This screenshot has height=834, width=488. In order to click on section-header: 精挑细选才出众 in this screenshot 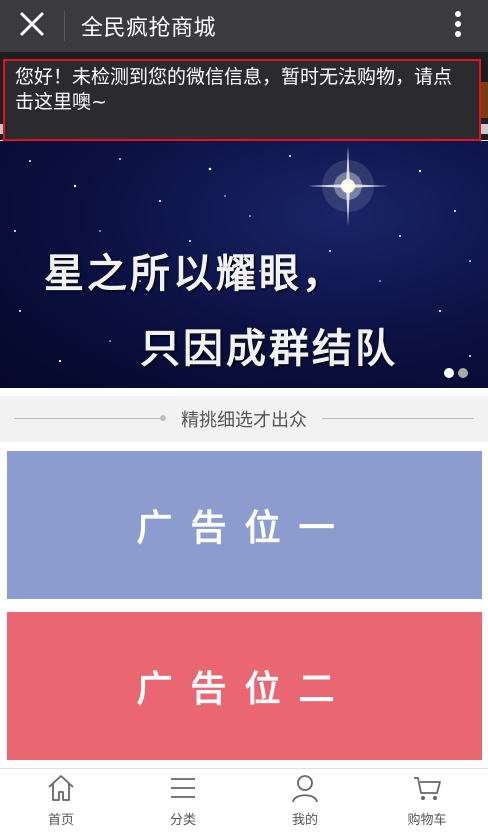, I will do `click(244, 419)`.